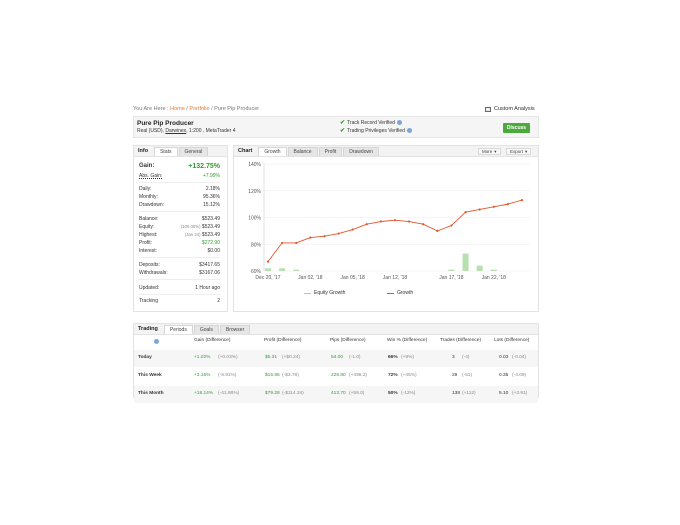 The height and width of the screenshot is (525, 680). What do you see at coordinates (149, 330) in the screenshot?
I see `tab-trading: Trading` at bounding box center [149, 330].